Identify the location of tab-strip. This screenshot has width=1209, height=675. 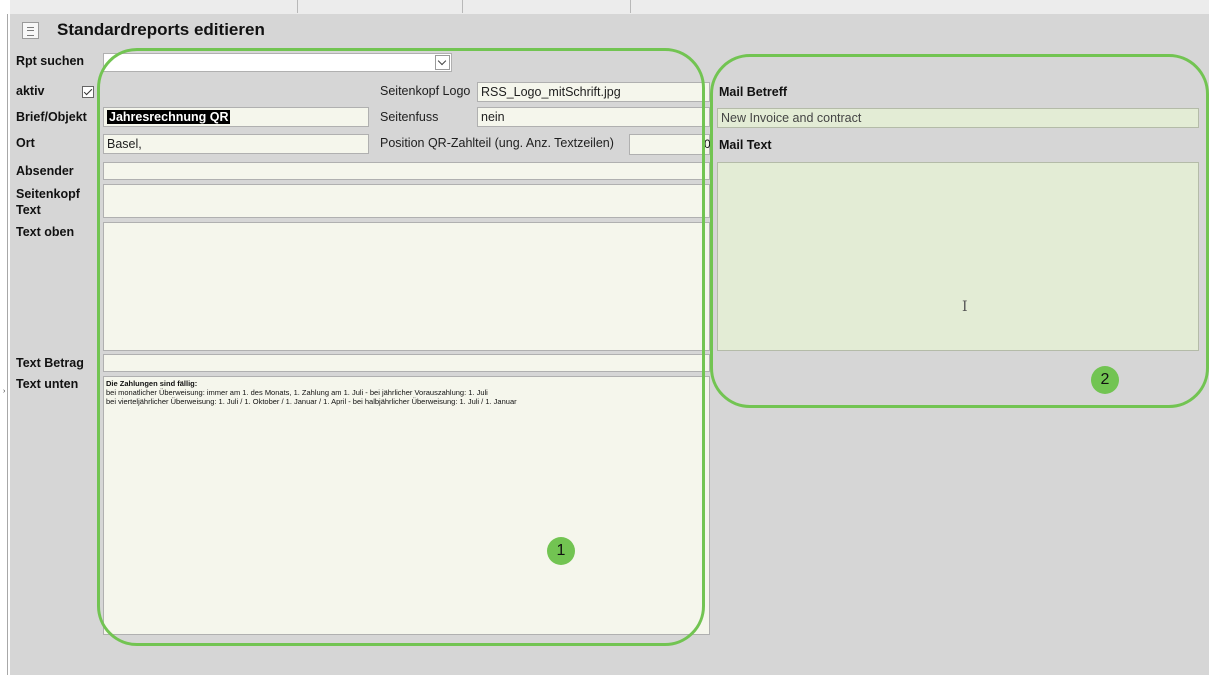
(609, 7).